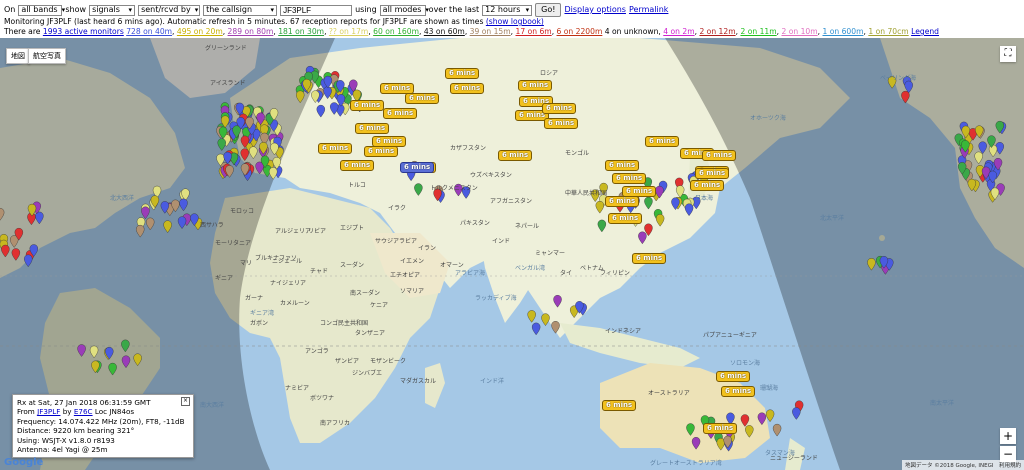 This screenshot has width=1024, height=470. I want to click on google-logo: Google, so click(24, 462).